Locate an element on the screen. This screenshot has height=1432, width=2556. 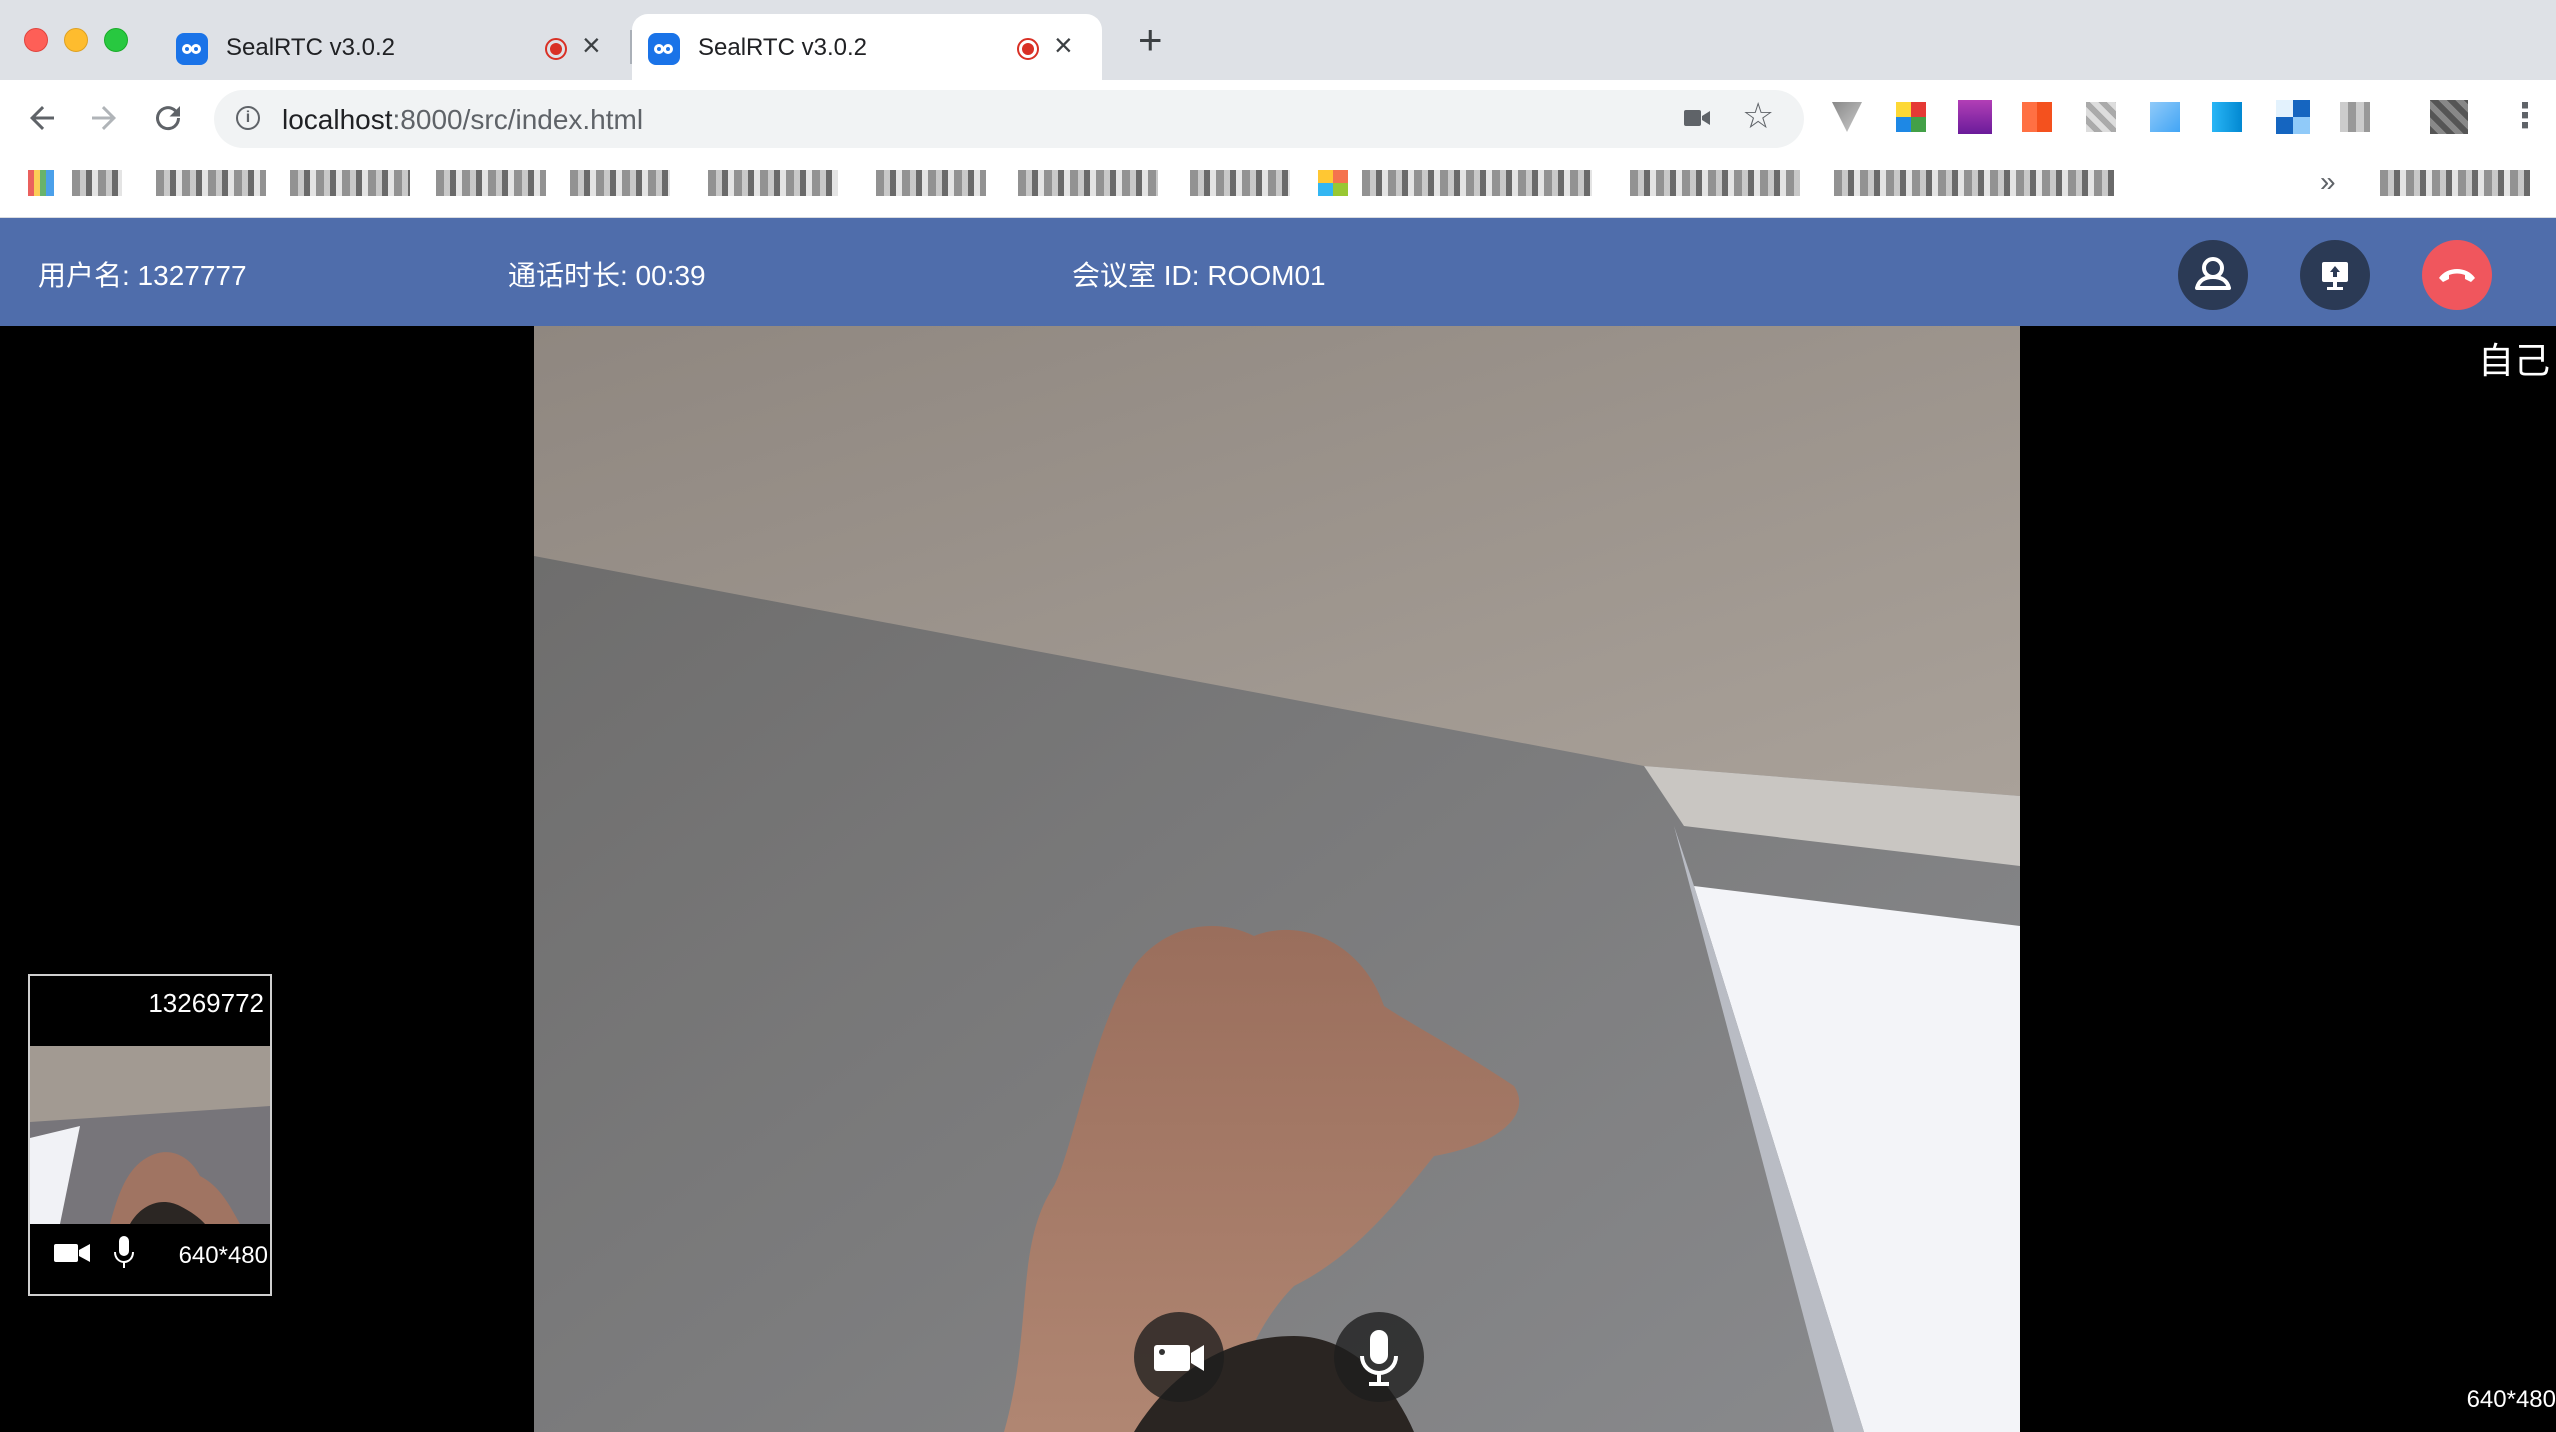
bookmark-favicon-icon is located at coordinates (1333, 183).